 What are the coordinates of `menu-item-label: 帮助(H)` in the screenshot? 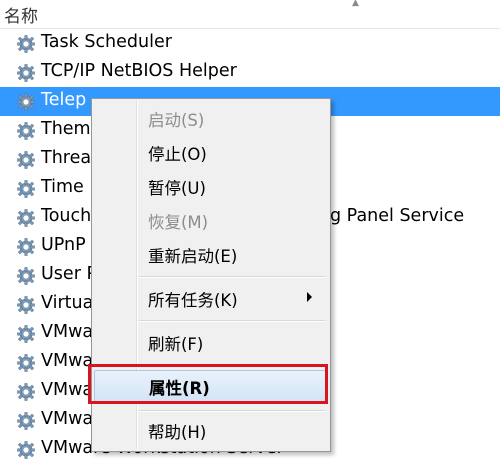 It's located at (177, 432).